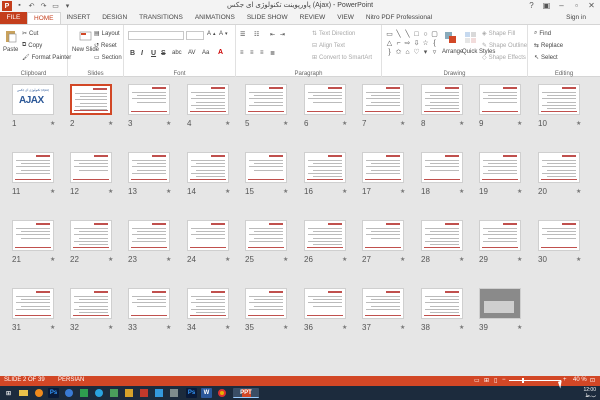 The image size is (600, 400). I want to click on more-shapes-icon: ▿, so click(434, 52).